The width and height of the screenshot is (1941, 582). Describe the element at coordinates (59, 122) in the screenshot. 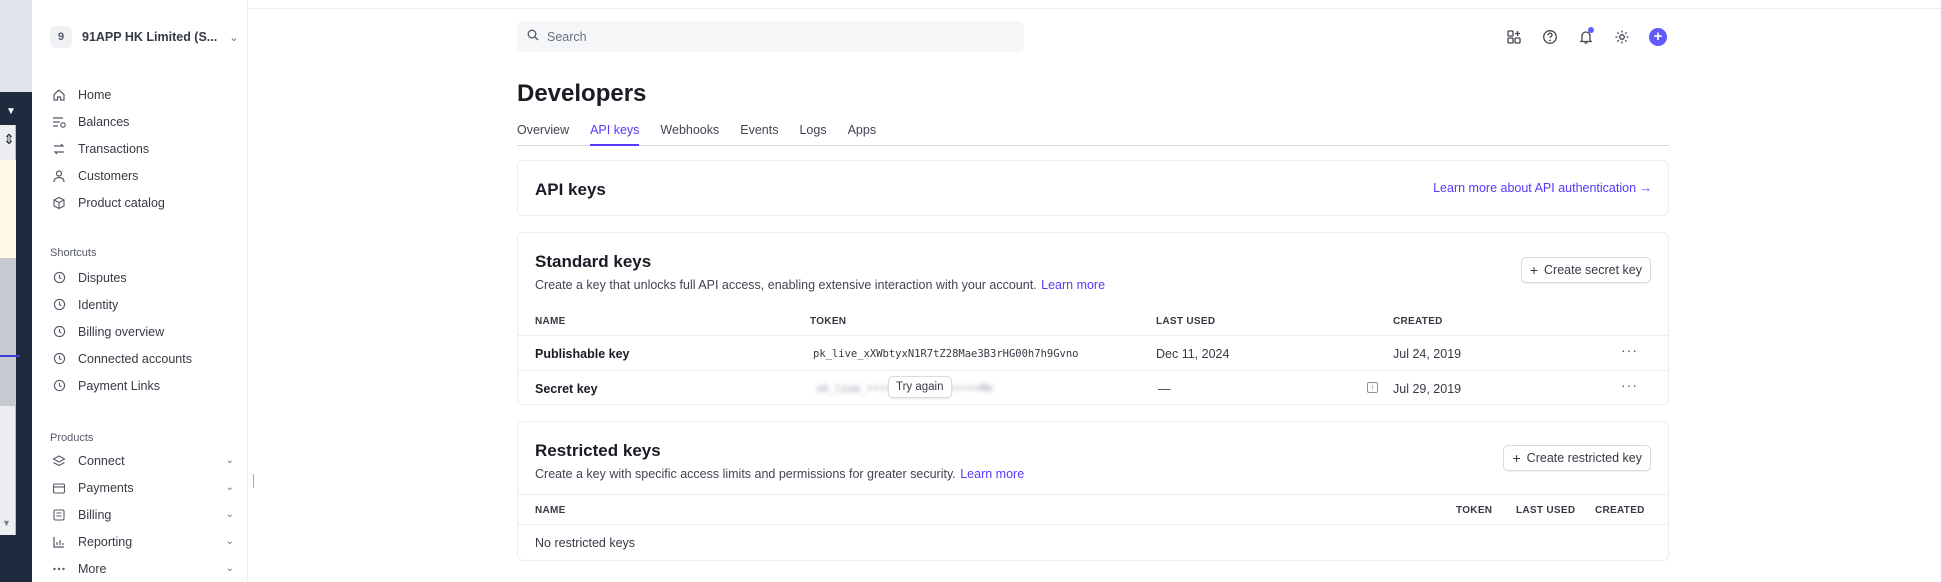

I see `balances-icon` at that location.